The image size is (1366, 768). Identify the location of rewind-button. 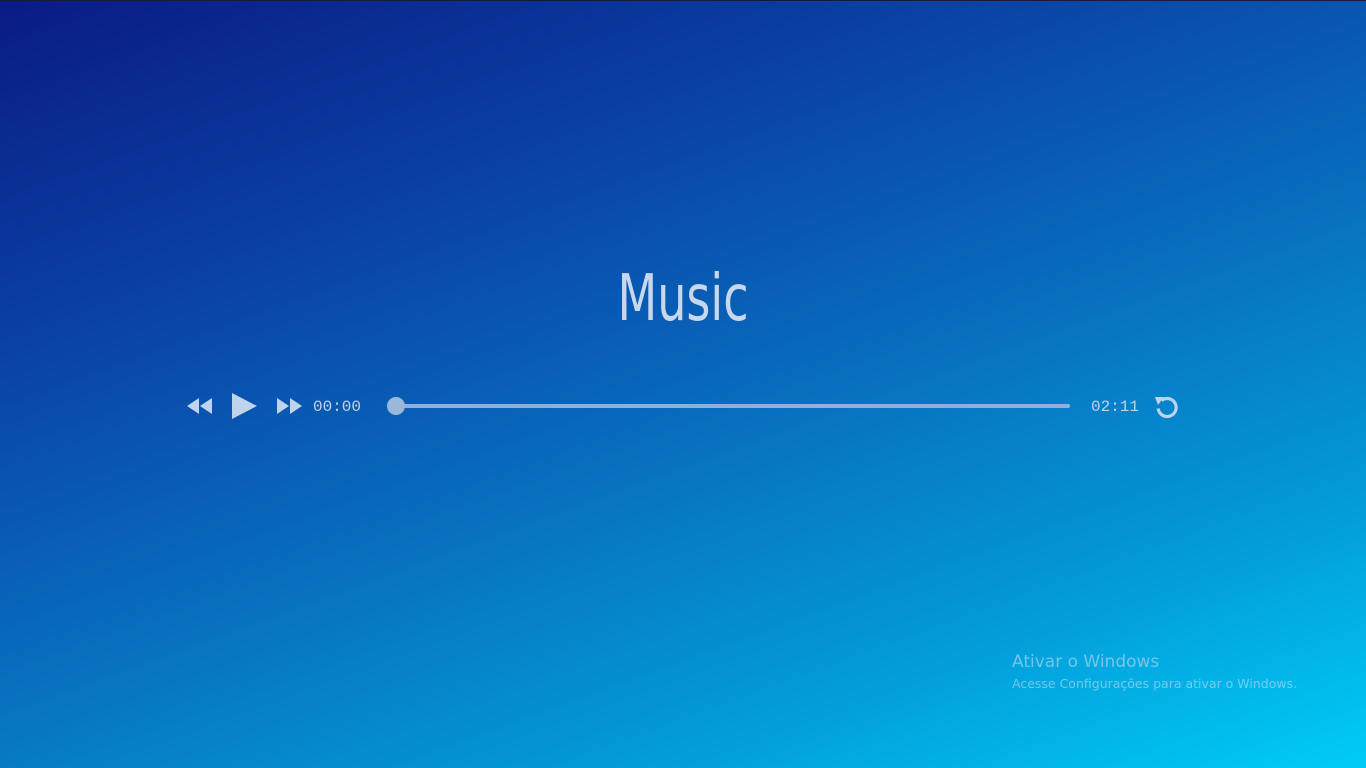
(200, 406).